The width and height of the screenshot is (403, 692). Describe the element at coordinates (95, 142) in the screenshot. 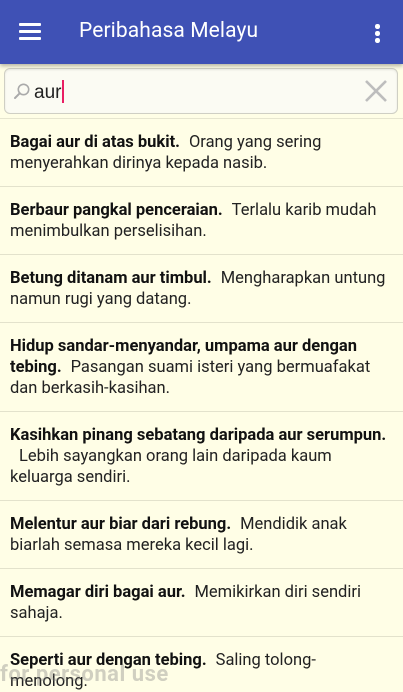

I see `proverb-text: Bagai aur di atas bukit.` at that location.